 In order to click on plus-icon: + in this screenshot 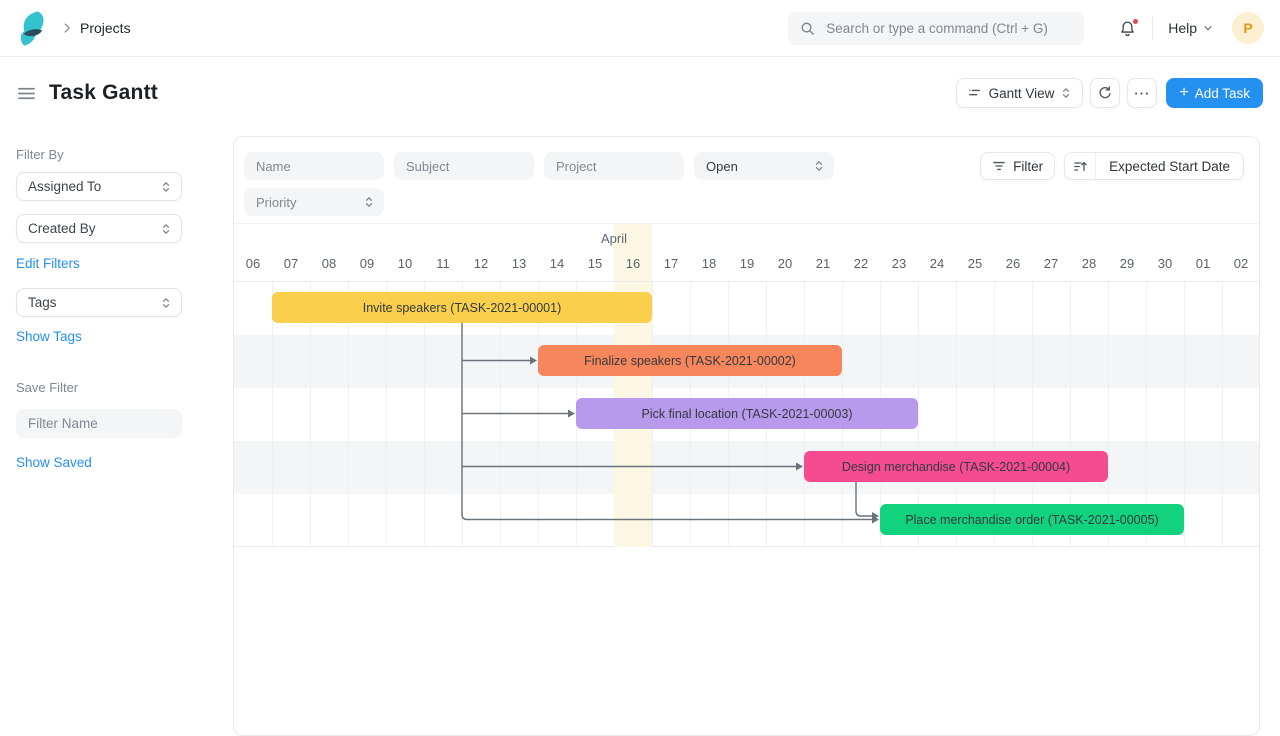, I will do `click(1184, 92)`.